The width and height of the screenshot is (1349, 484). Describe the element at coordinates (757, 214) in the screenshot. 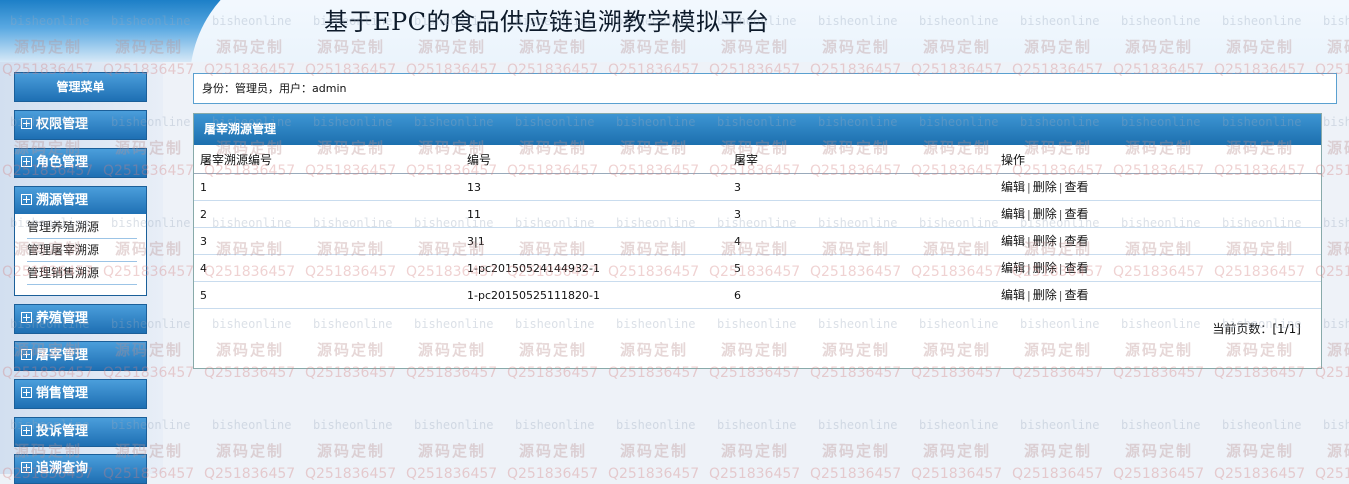

I see `table-row: 2 11 3 编辑 | 删除 | 查看` at that location.